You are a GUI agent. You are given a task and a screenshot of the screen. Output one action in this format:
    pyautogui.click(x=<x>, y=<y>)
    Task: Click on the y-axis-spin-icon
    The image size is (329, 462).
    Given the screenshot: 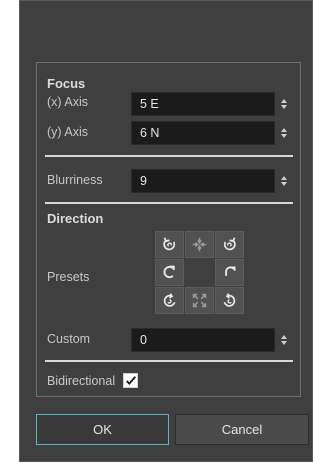 What is the action you would take?
    pyautogui.click(x=284, y=133)
    